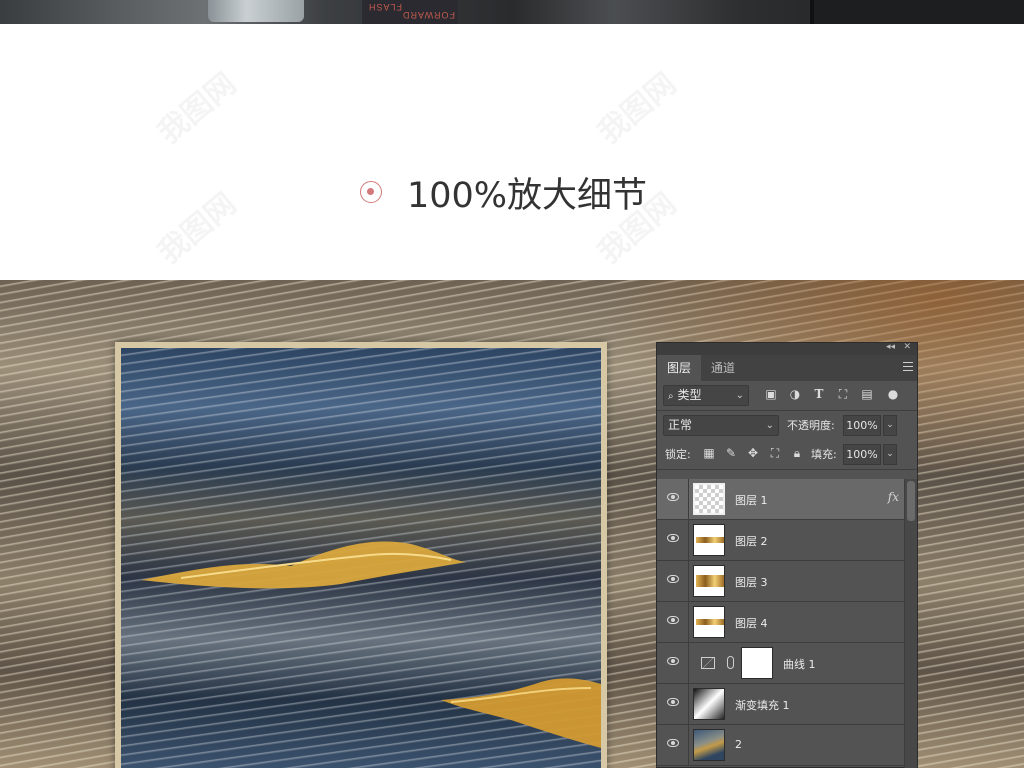  I want to click on opacity-input: 100%, so click(862, 425).